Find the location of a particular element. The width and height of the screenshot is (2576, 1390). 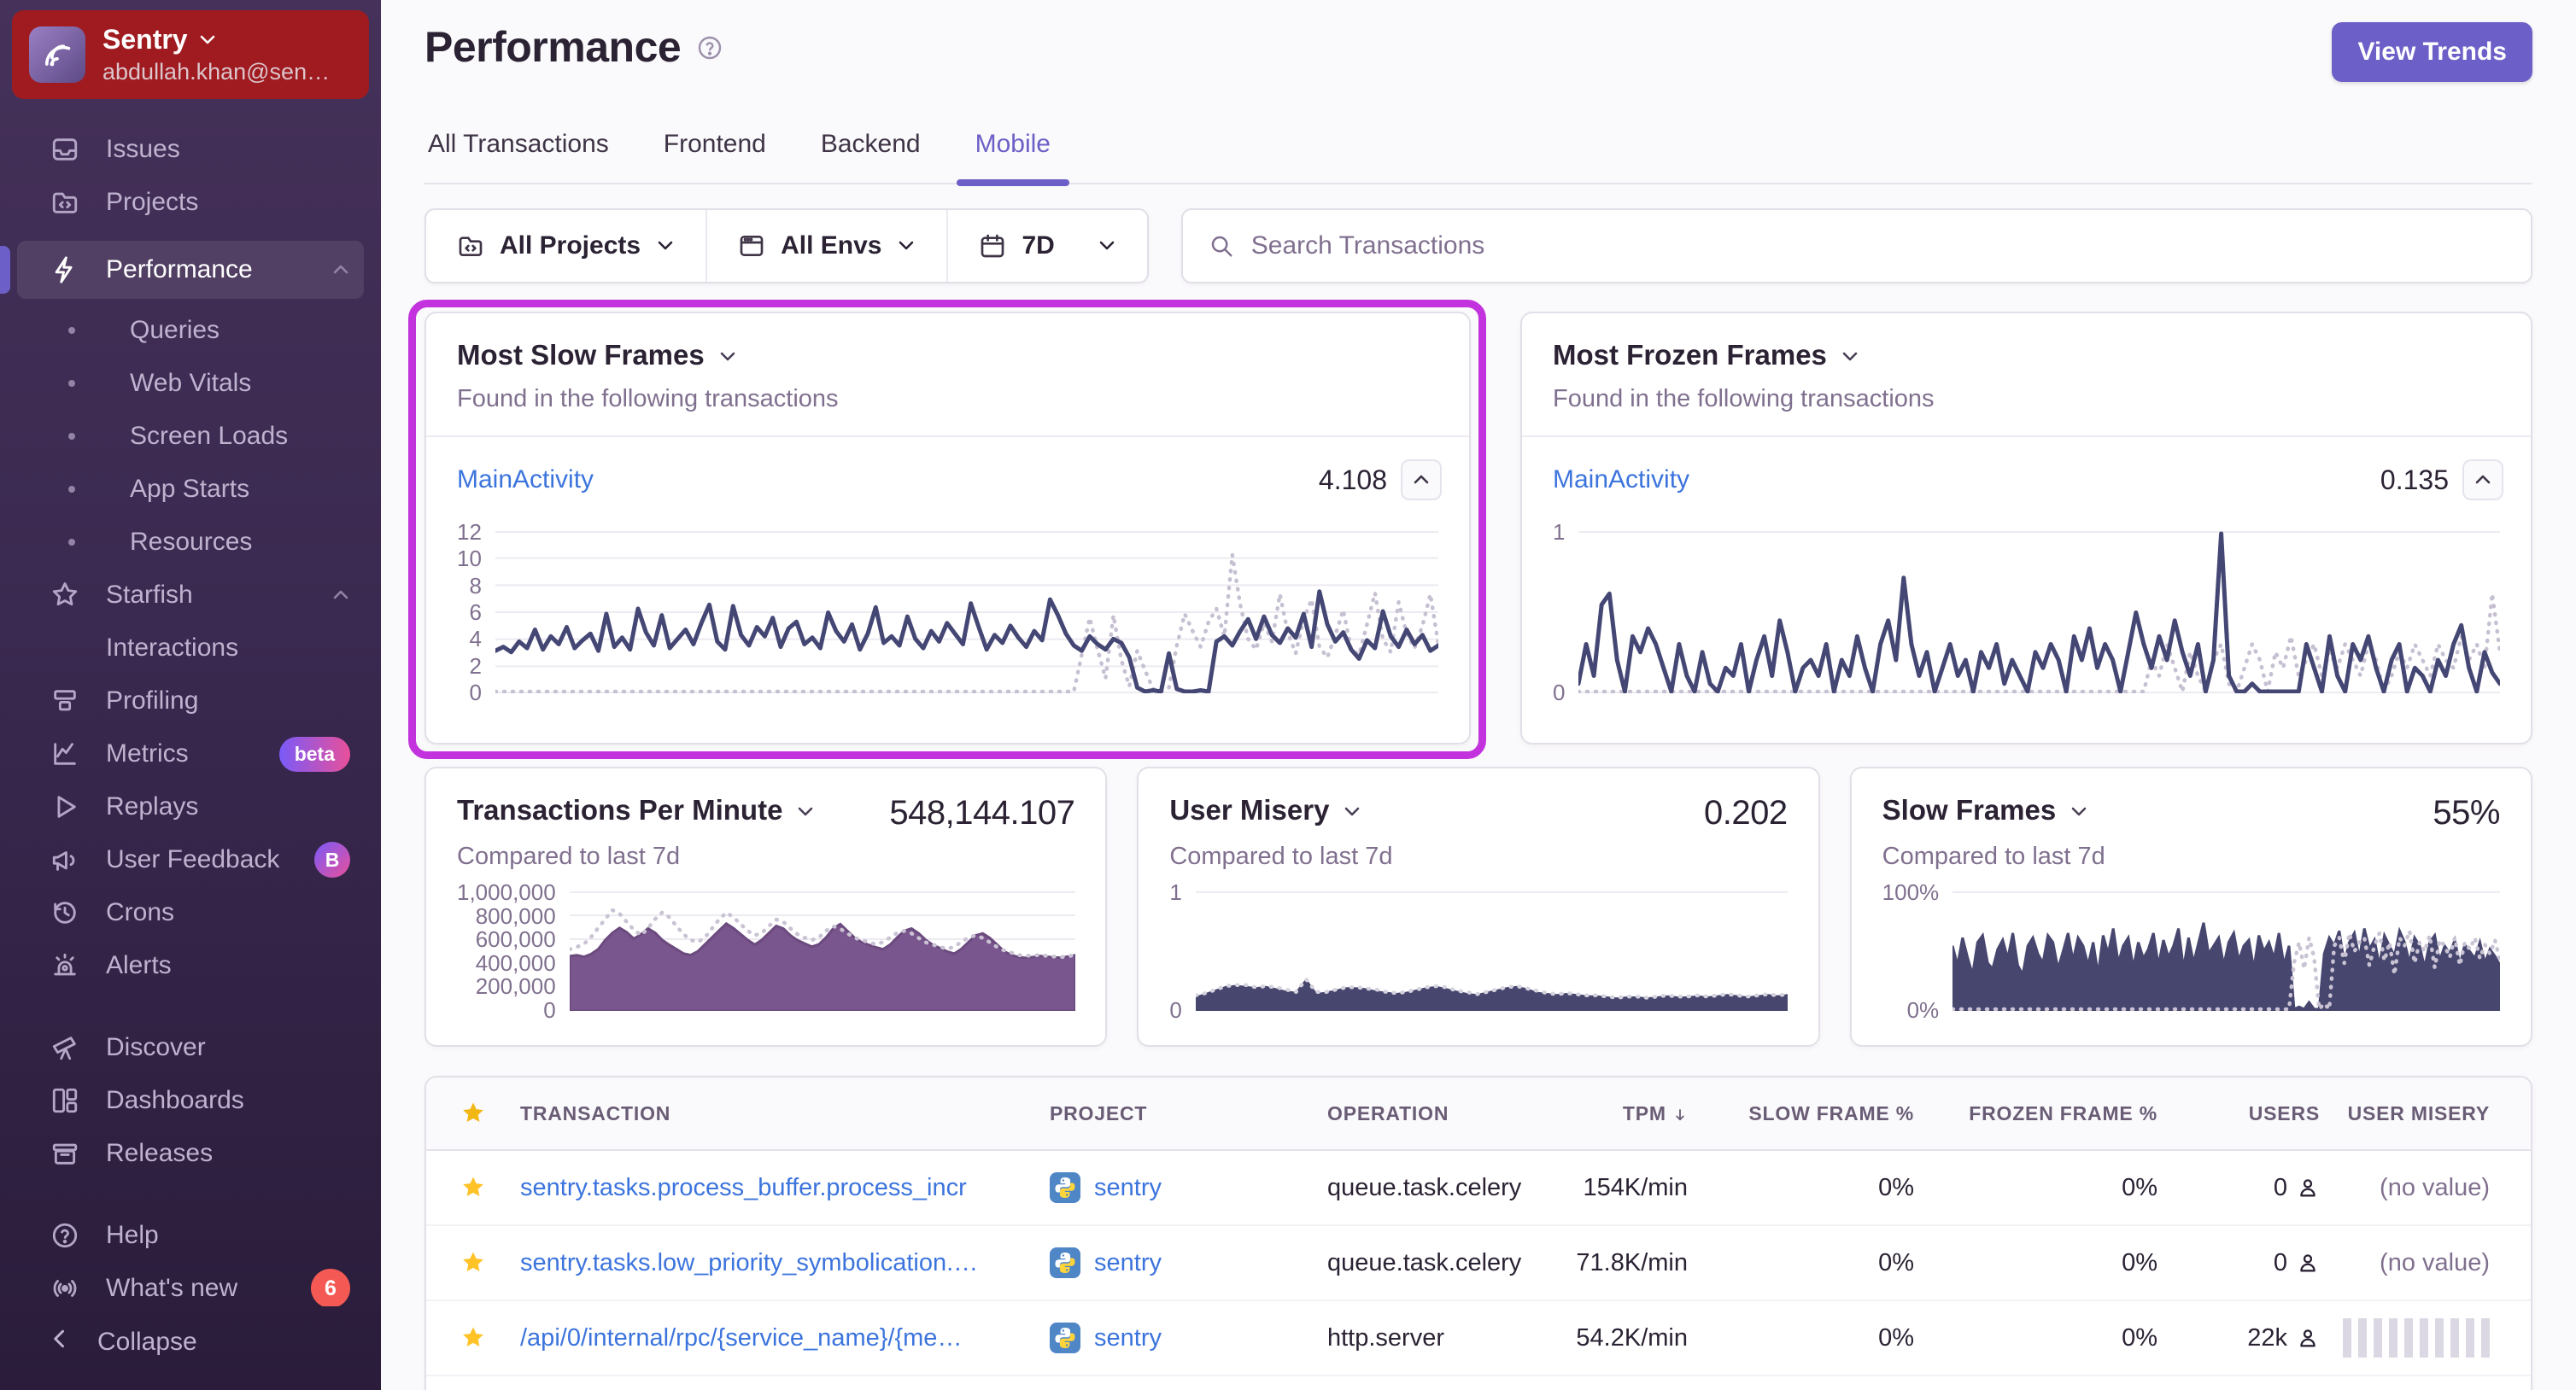

search-transactions-input is located at coordinates (1877, 245).